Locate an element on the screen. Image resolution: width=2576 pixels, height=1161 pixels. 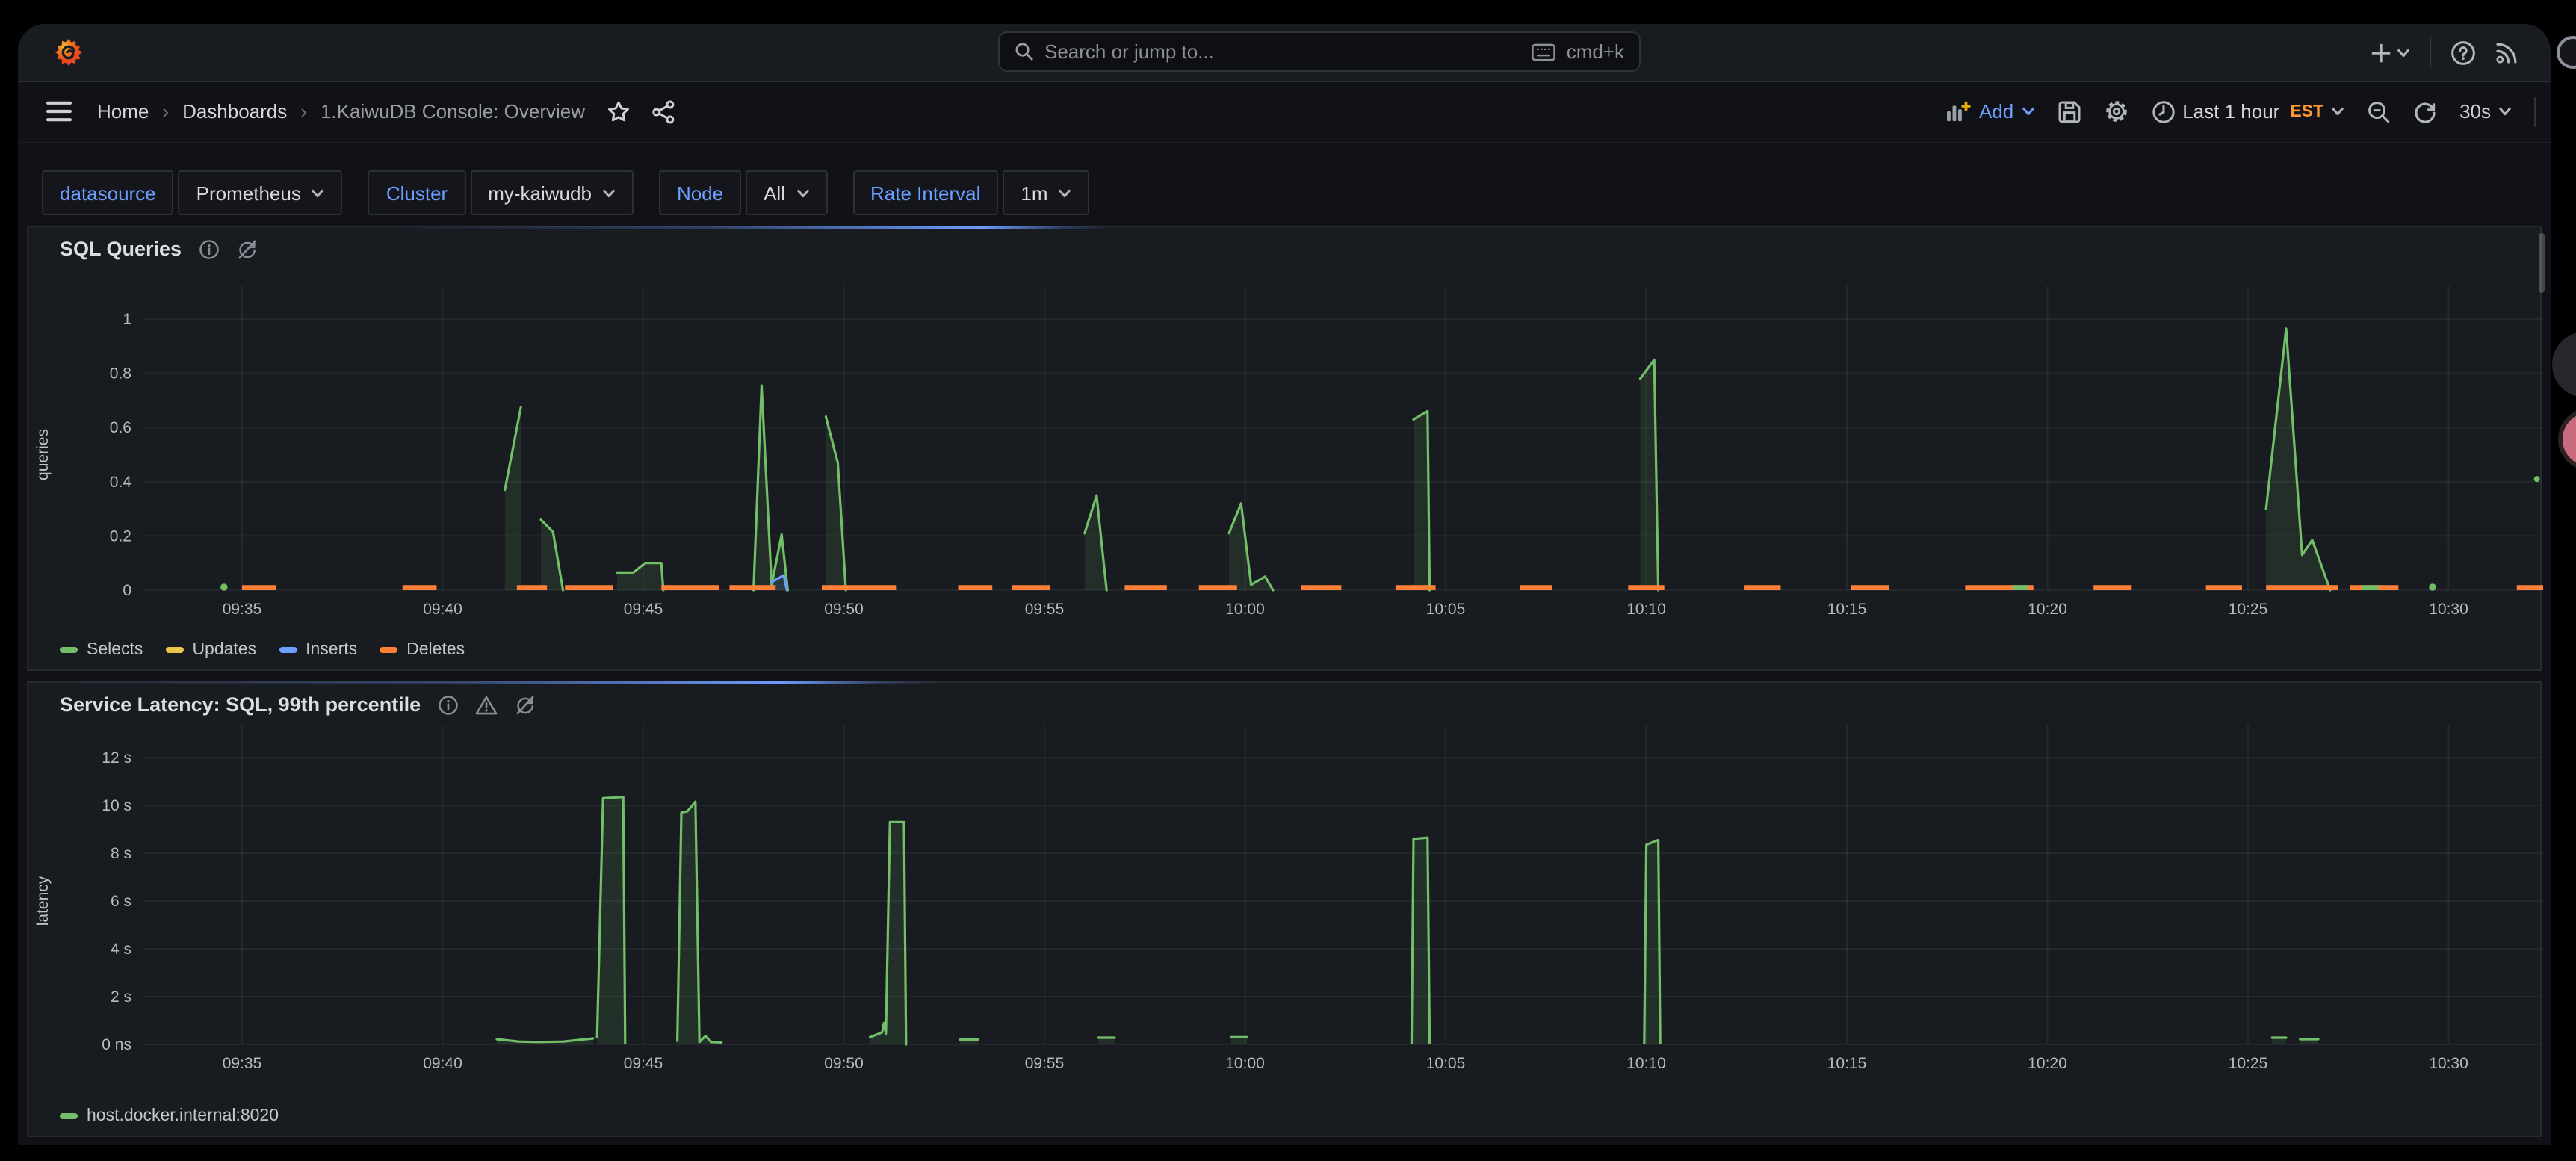
y-tick-label: 0.4 is located at coordinates (121, 482).